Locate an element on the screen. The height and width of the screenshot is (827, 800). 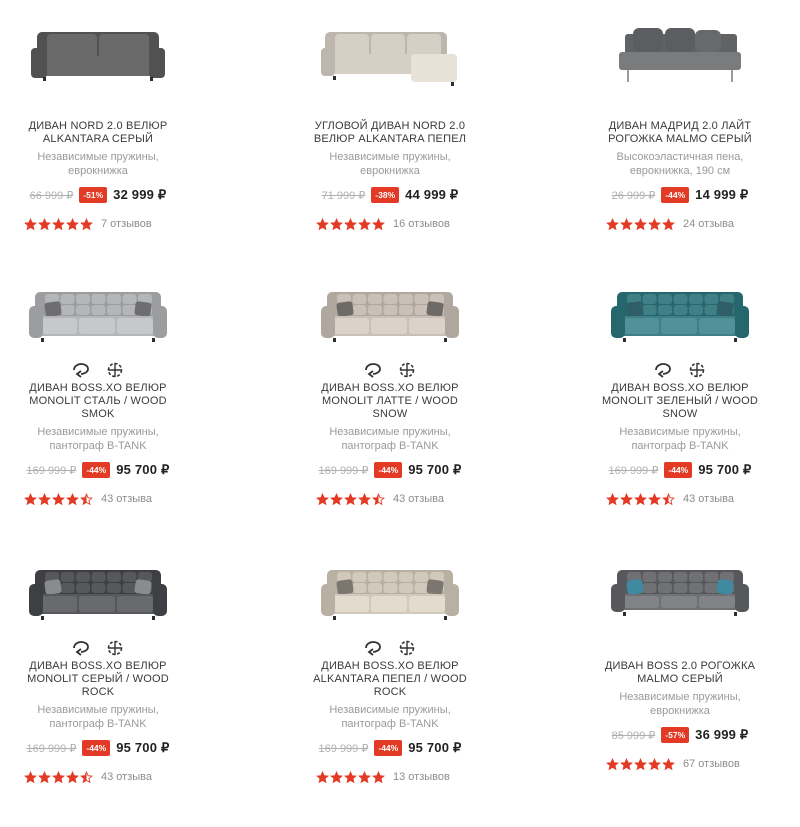
rating-row: 13 отзывов is located at coordinates (390, 777).